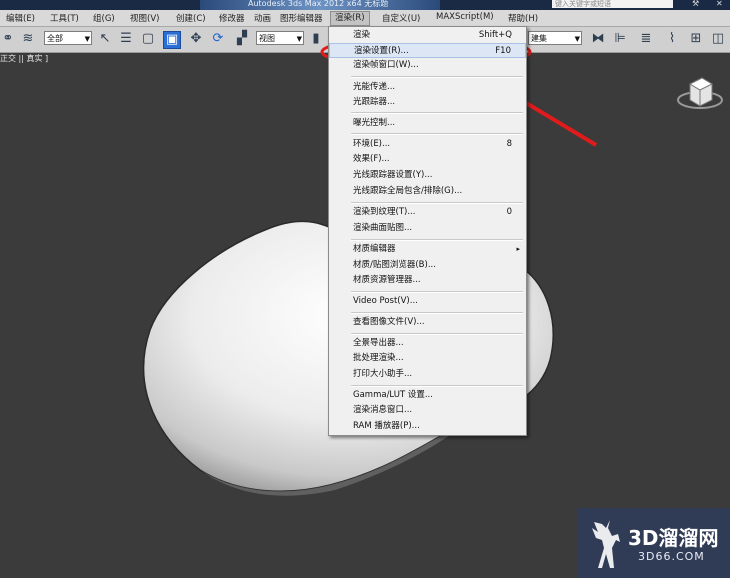  I want to click on watermark-title: 3D溜溜网, so click(673, 538).